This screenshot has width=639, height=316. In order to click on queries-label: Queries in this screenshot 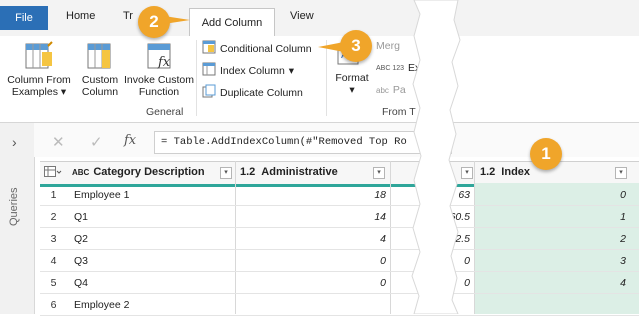, I will do `click(14, 206)`.